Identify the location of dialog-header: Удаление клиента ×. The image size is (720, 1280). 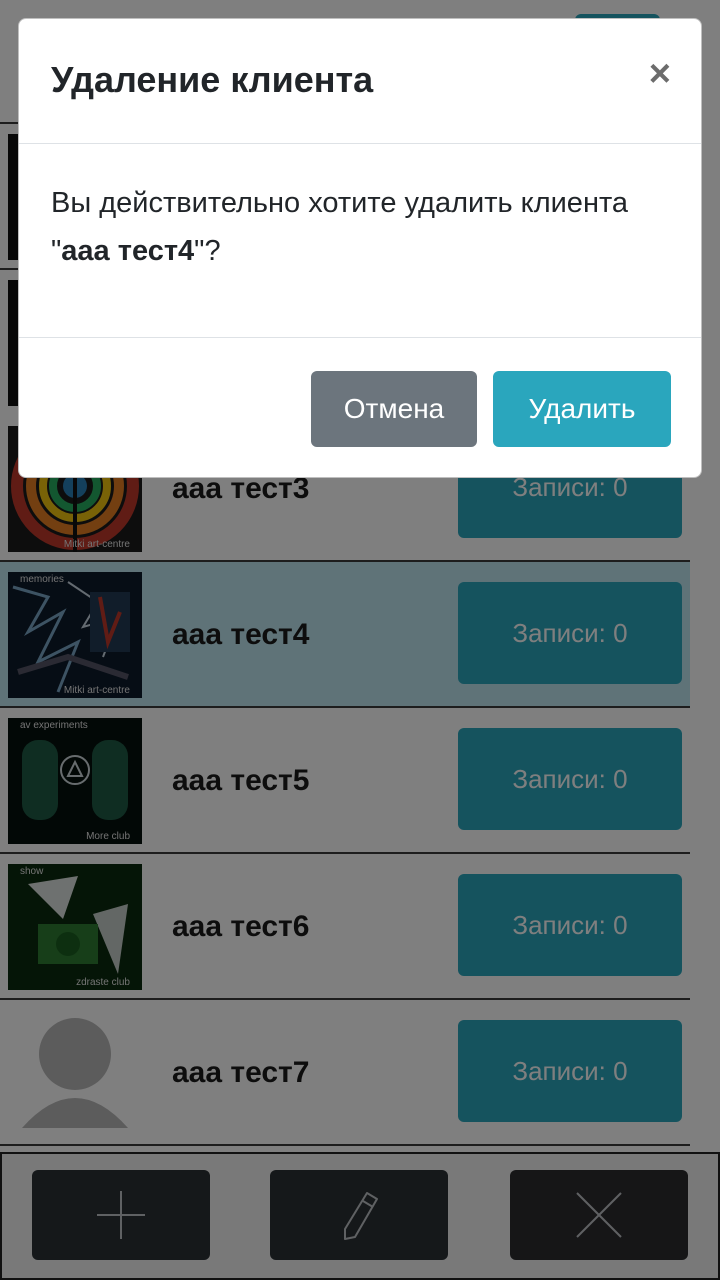
(360, 81).